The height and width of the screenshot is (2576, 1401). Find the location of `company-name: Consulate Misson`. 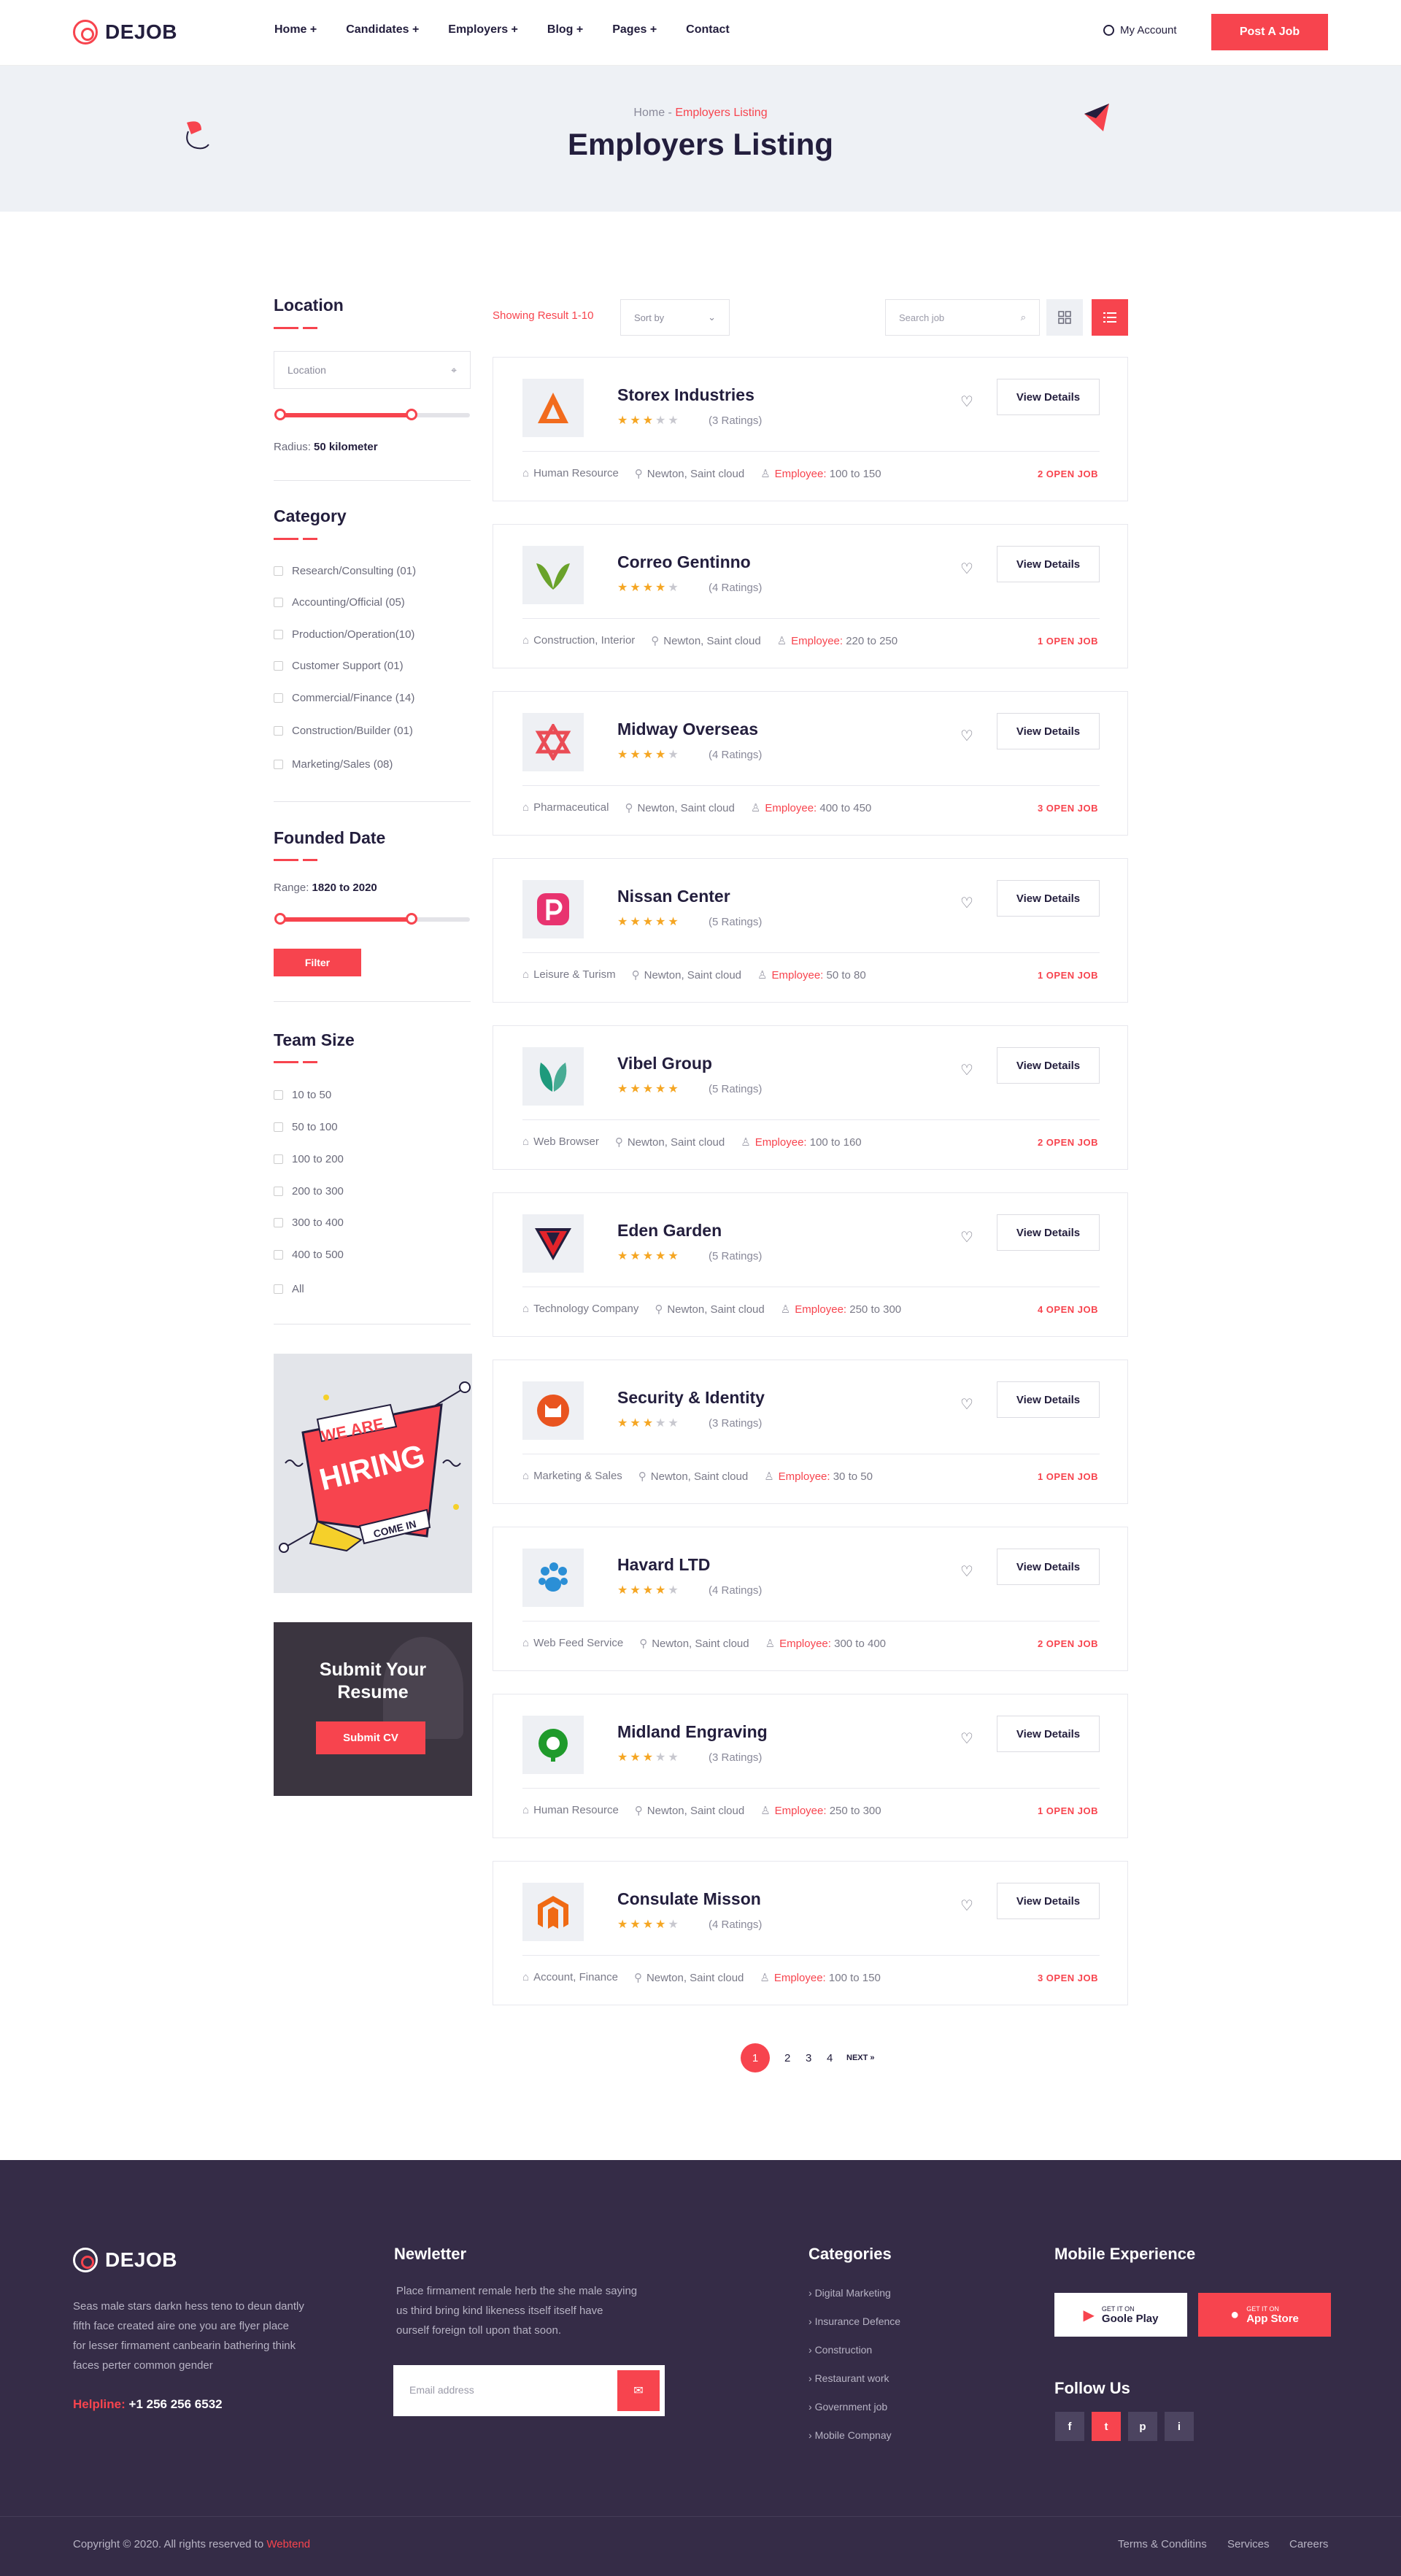

company-name: Consulate Misson is located at coordinates (689, 1899).